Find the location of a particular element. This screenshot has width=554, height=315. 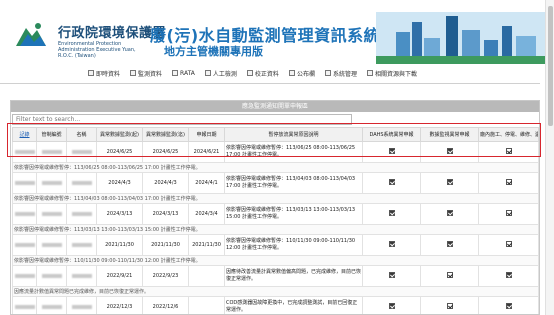

column-header-reason: 暫停放流異常原因說明 is located at coordinates (293, 134).